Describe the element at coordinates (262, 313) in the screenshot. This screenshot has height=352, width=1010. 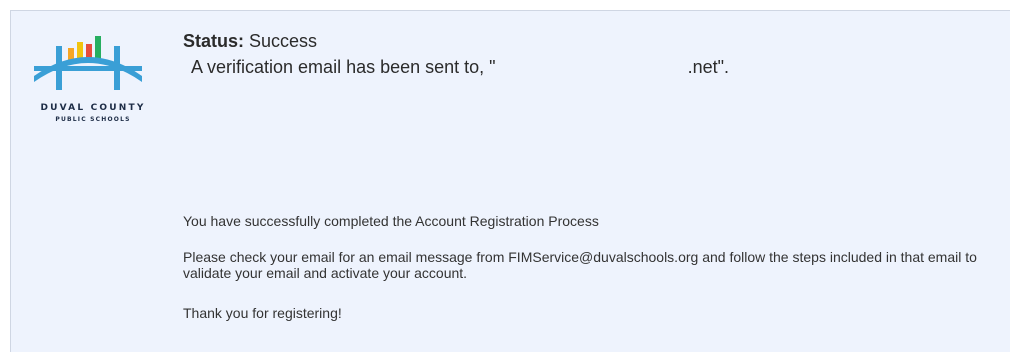
I see `thanks-message: Thank you for registering!` at that location.